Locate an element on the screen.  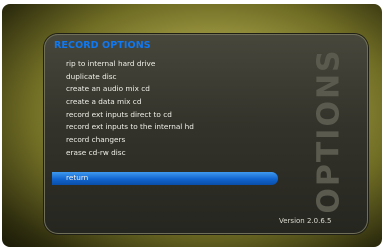
version-label: Version 2.0.6.5 is located at coordinates (305, 221).